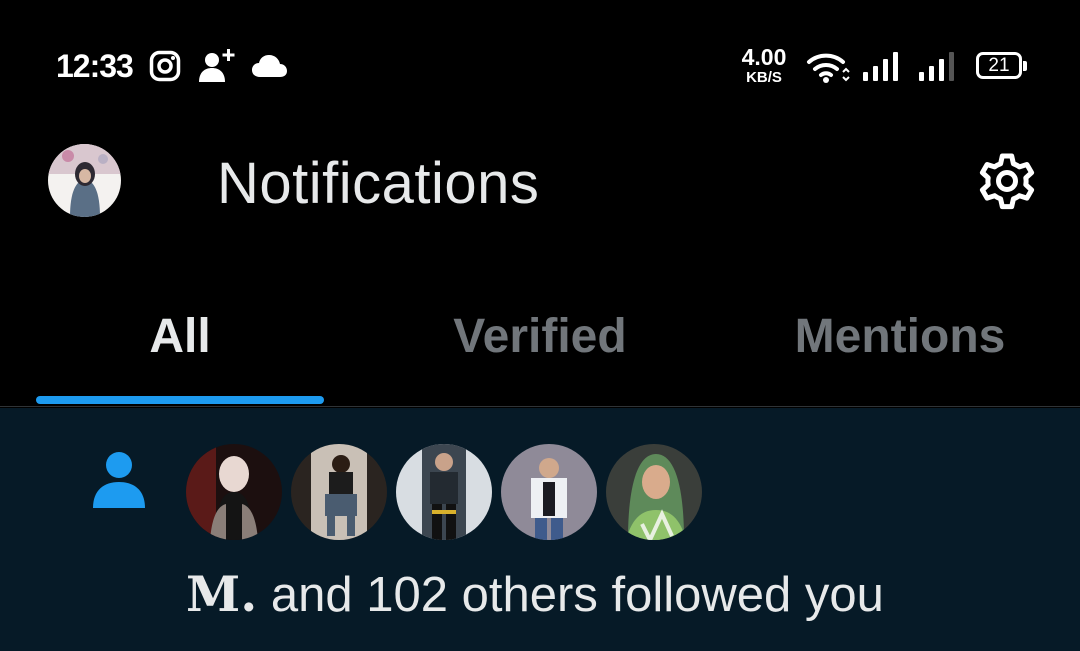 This screenshot has height=651, width=1080. Describe the element at coordinates (221, 594) in the screenshot. I see `notification-user-name: M.` at that location.